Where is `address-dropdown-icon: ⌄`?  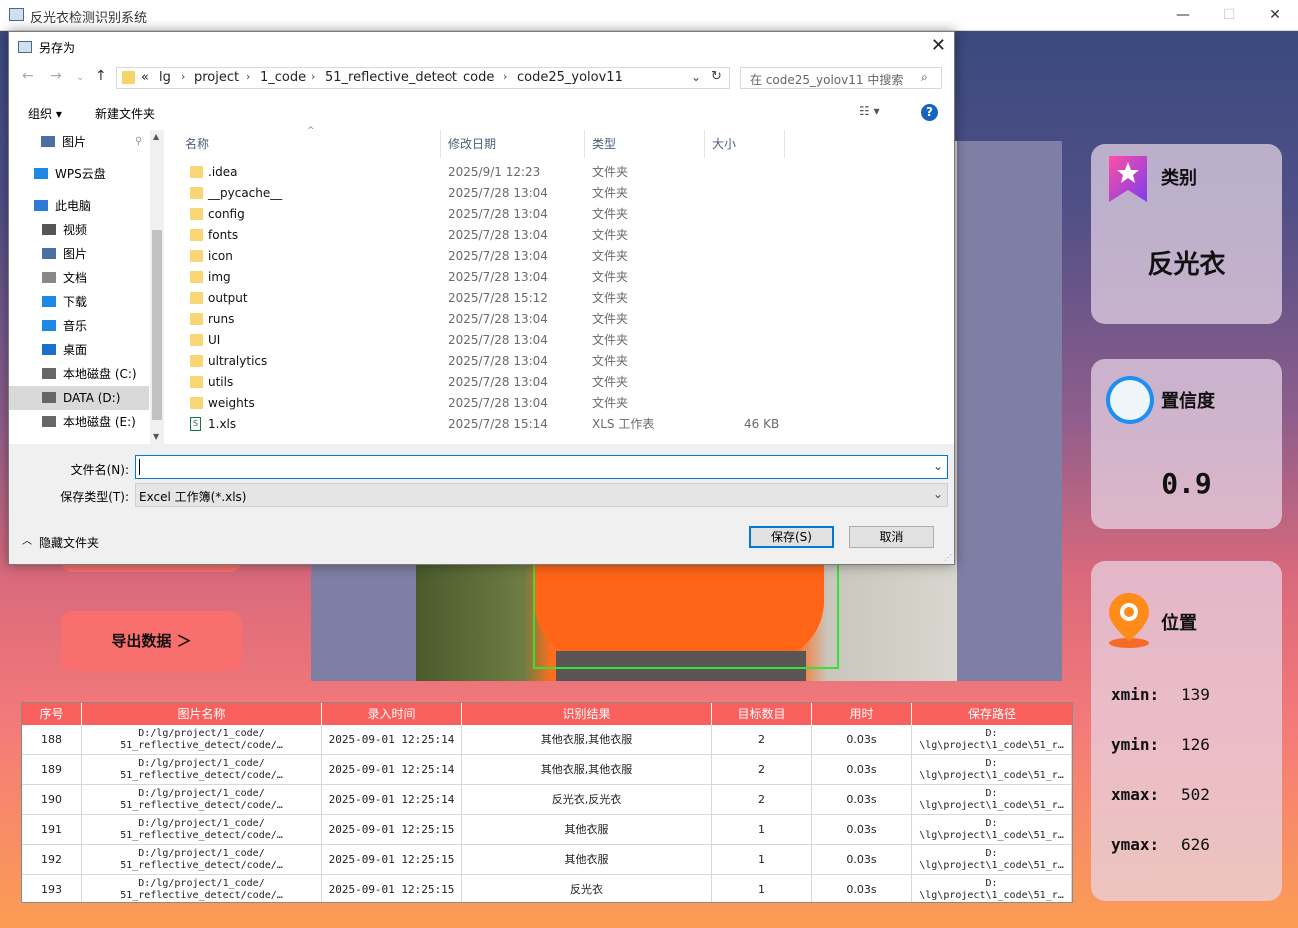 address-dropdown-icon: ⌄ is located at coordinates (696, 77).